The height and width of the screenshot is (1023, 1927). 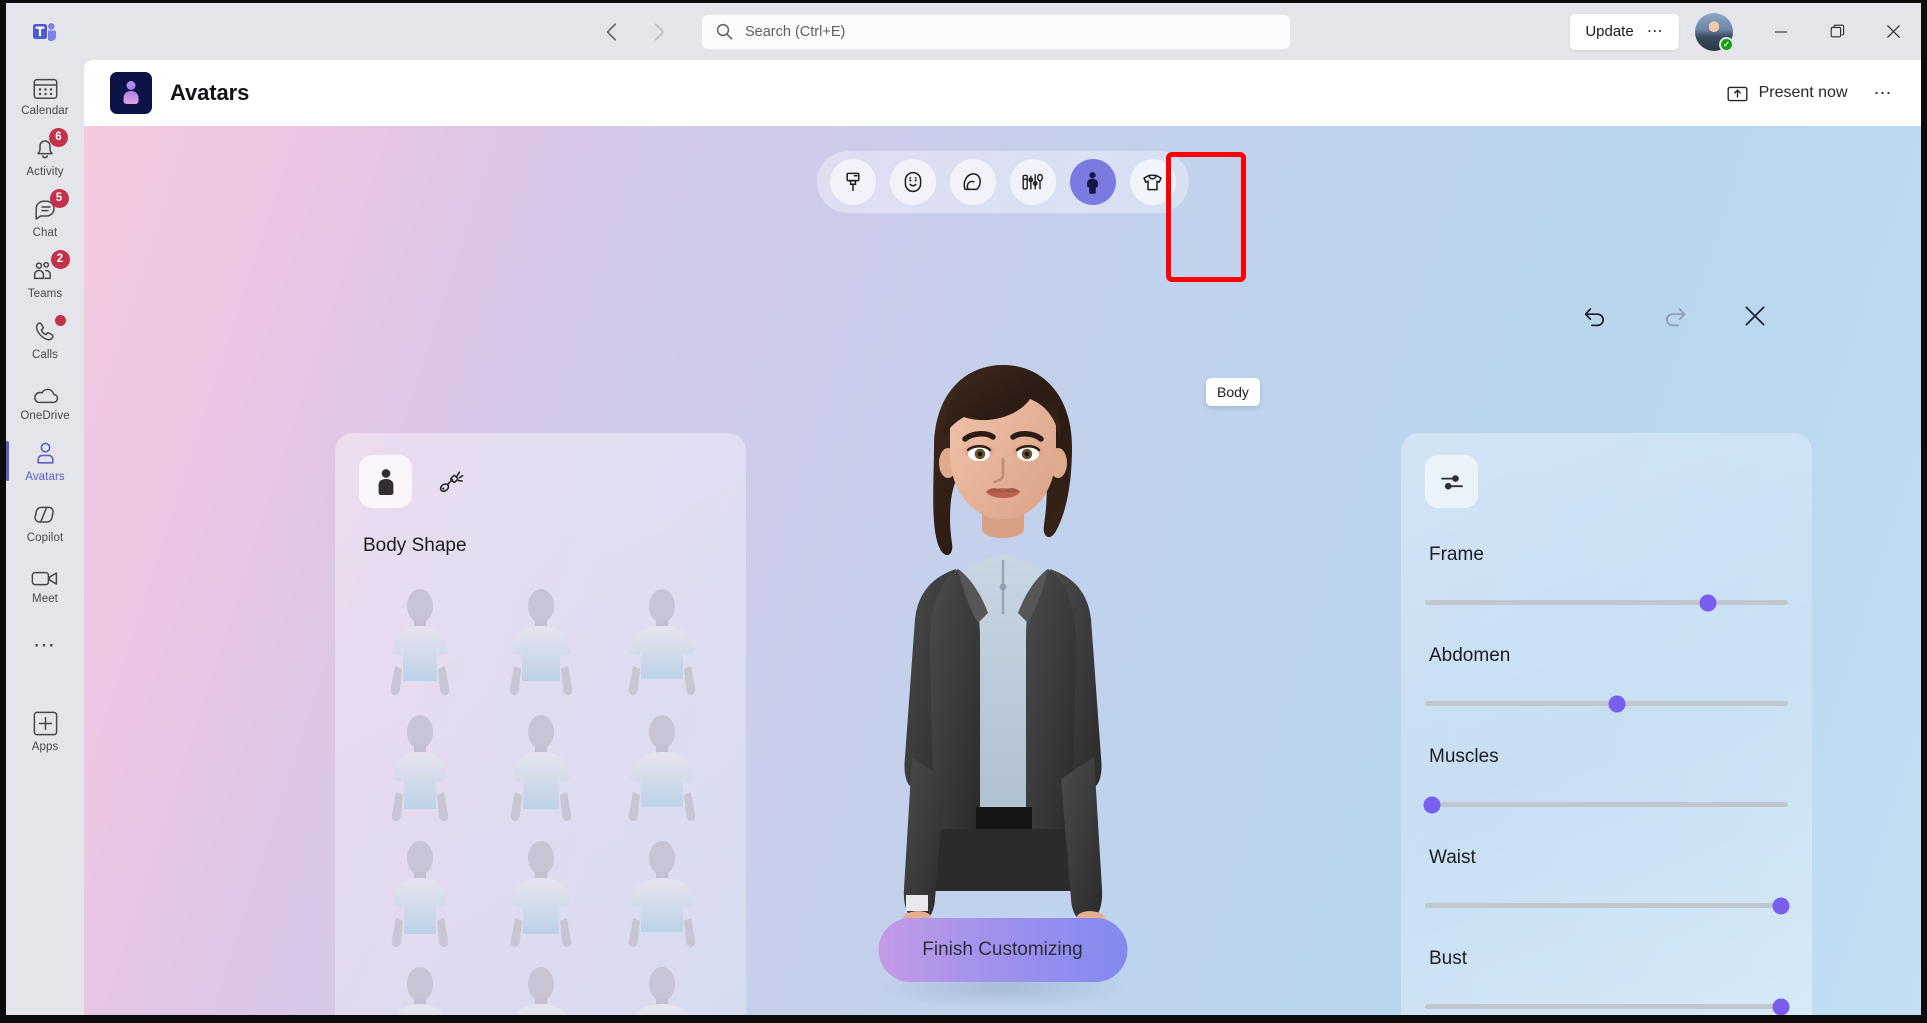 I want to click on undo-button, so click(x=1595, y=316).